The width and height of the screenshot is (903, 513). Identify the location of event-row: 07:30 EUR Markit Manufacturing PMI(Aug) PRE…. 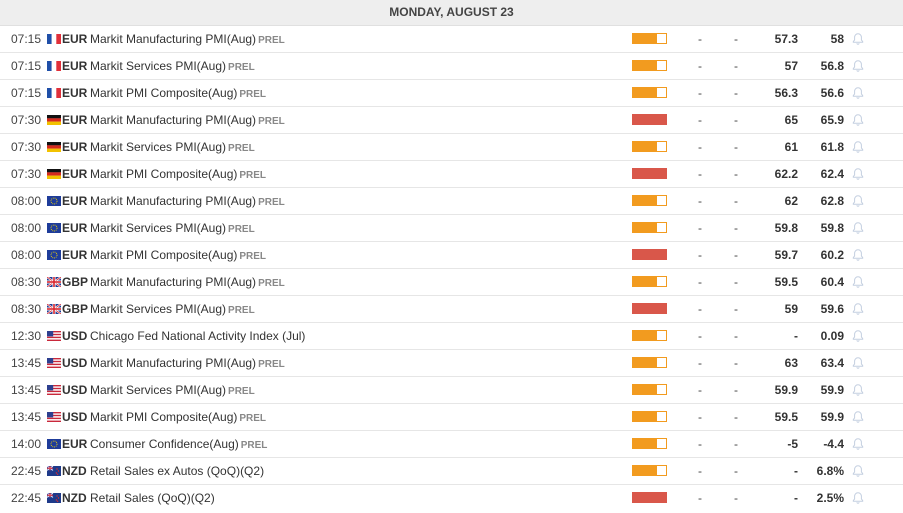
(451, 120).